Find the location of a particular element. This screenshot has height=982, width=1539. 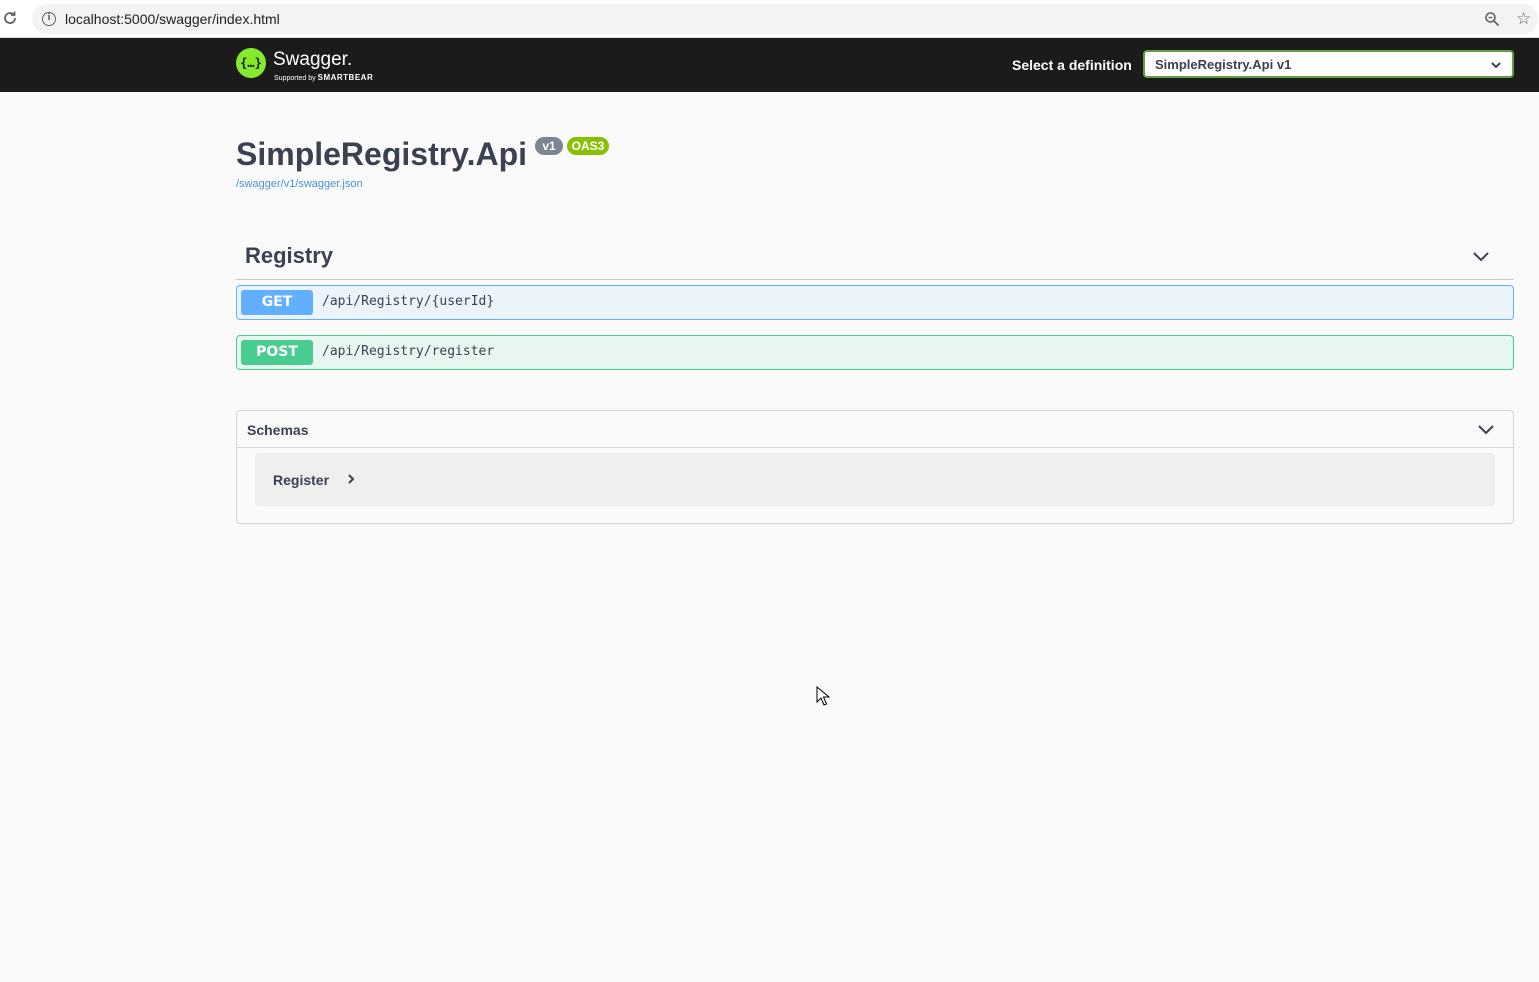

method-badge-get: GET is located at coordinates (277, 302).